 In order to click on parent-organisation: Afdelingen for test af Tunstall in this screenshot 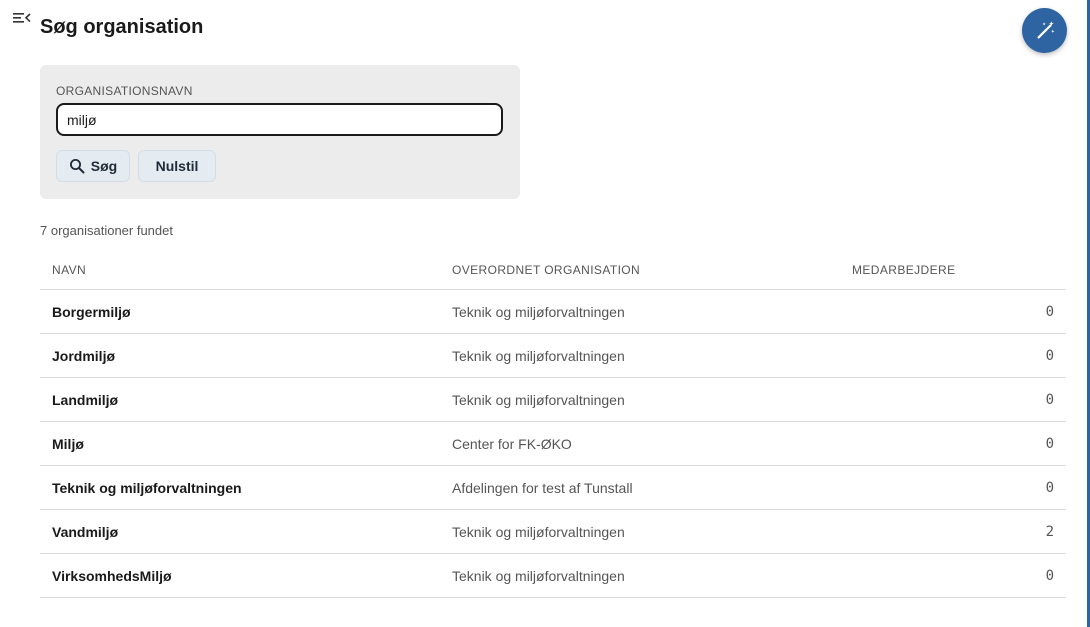, I will do `click(640, 487)`.